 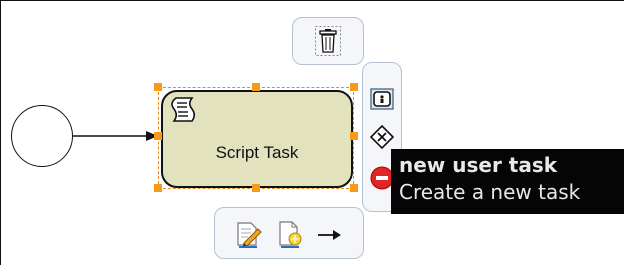 I want to click on resize-handle-right, so click(x=354, y=136).